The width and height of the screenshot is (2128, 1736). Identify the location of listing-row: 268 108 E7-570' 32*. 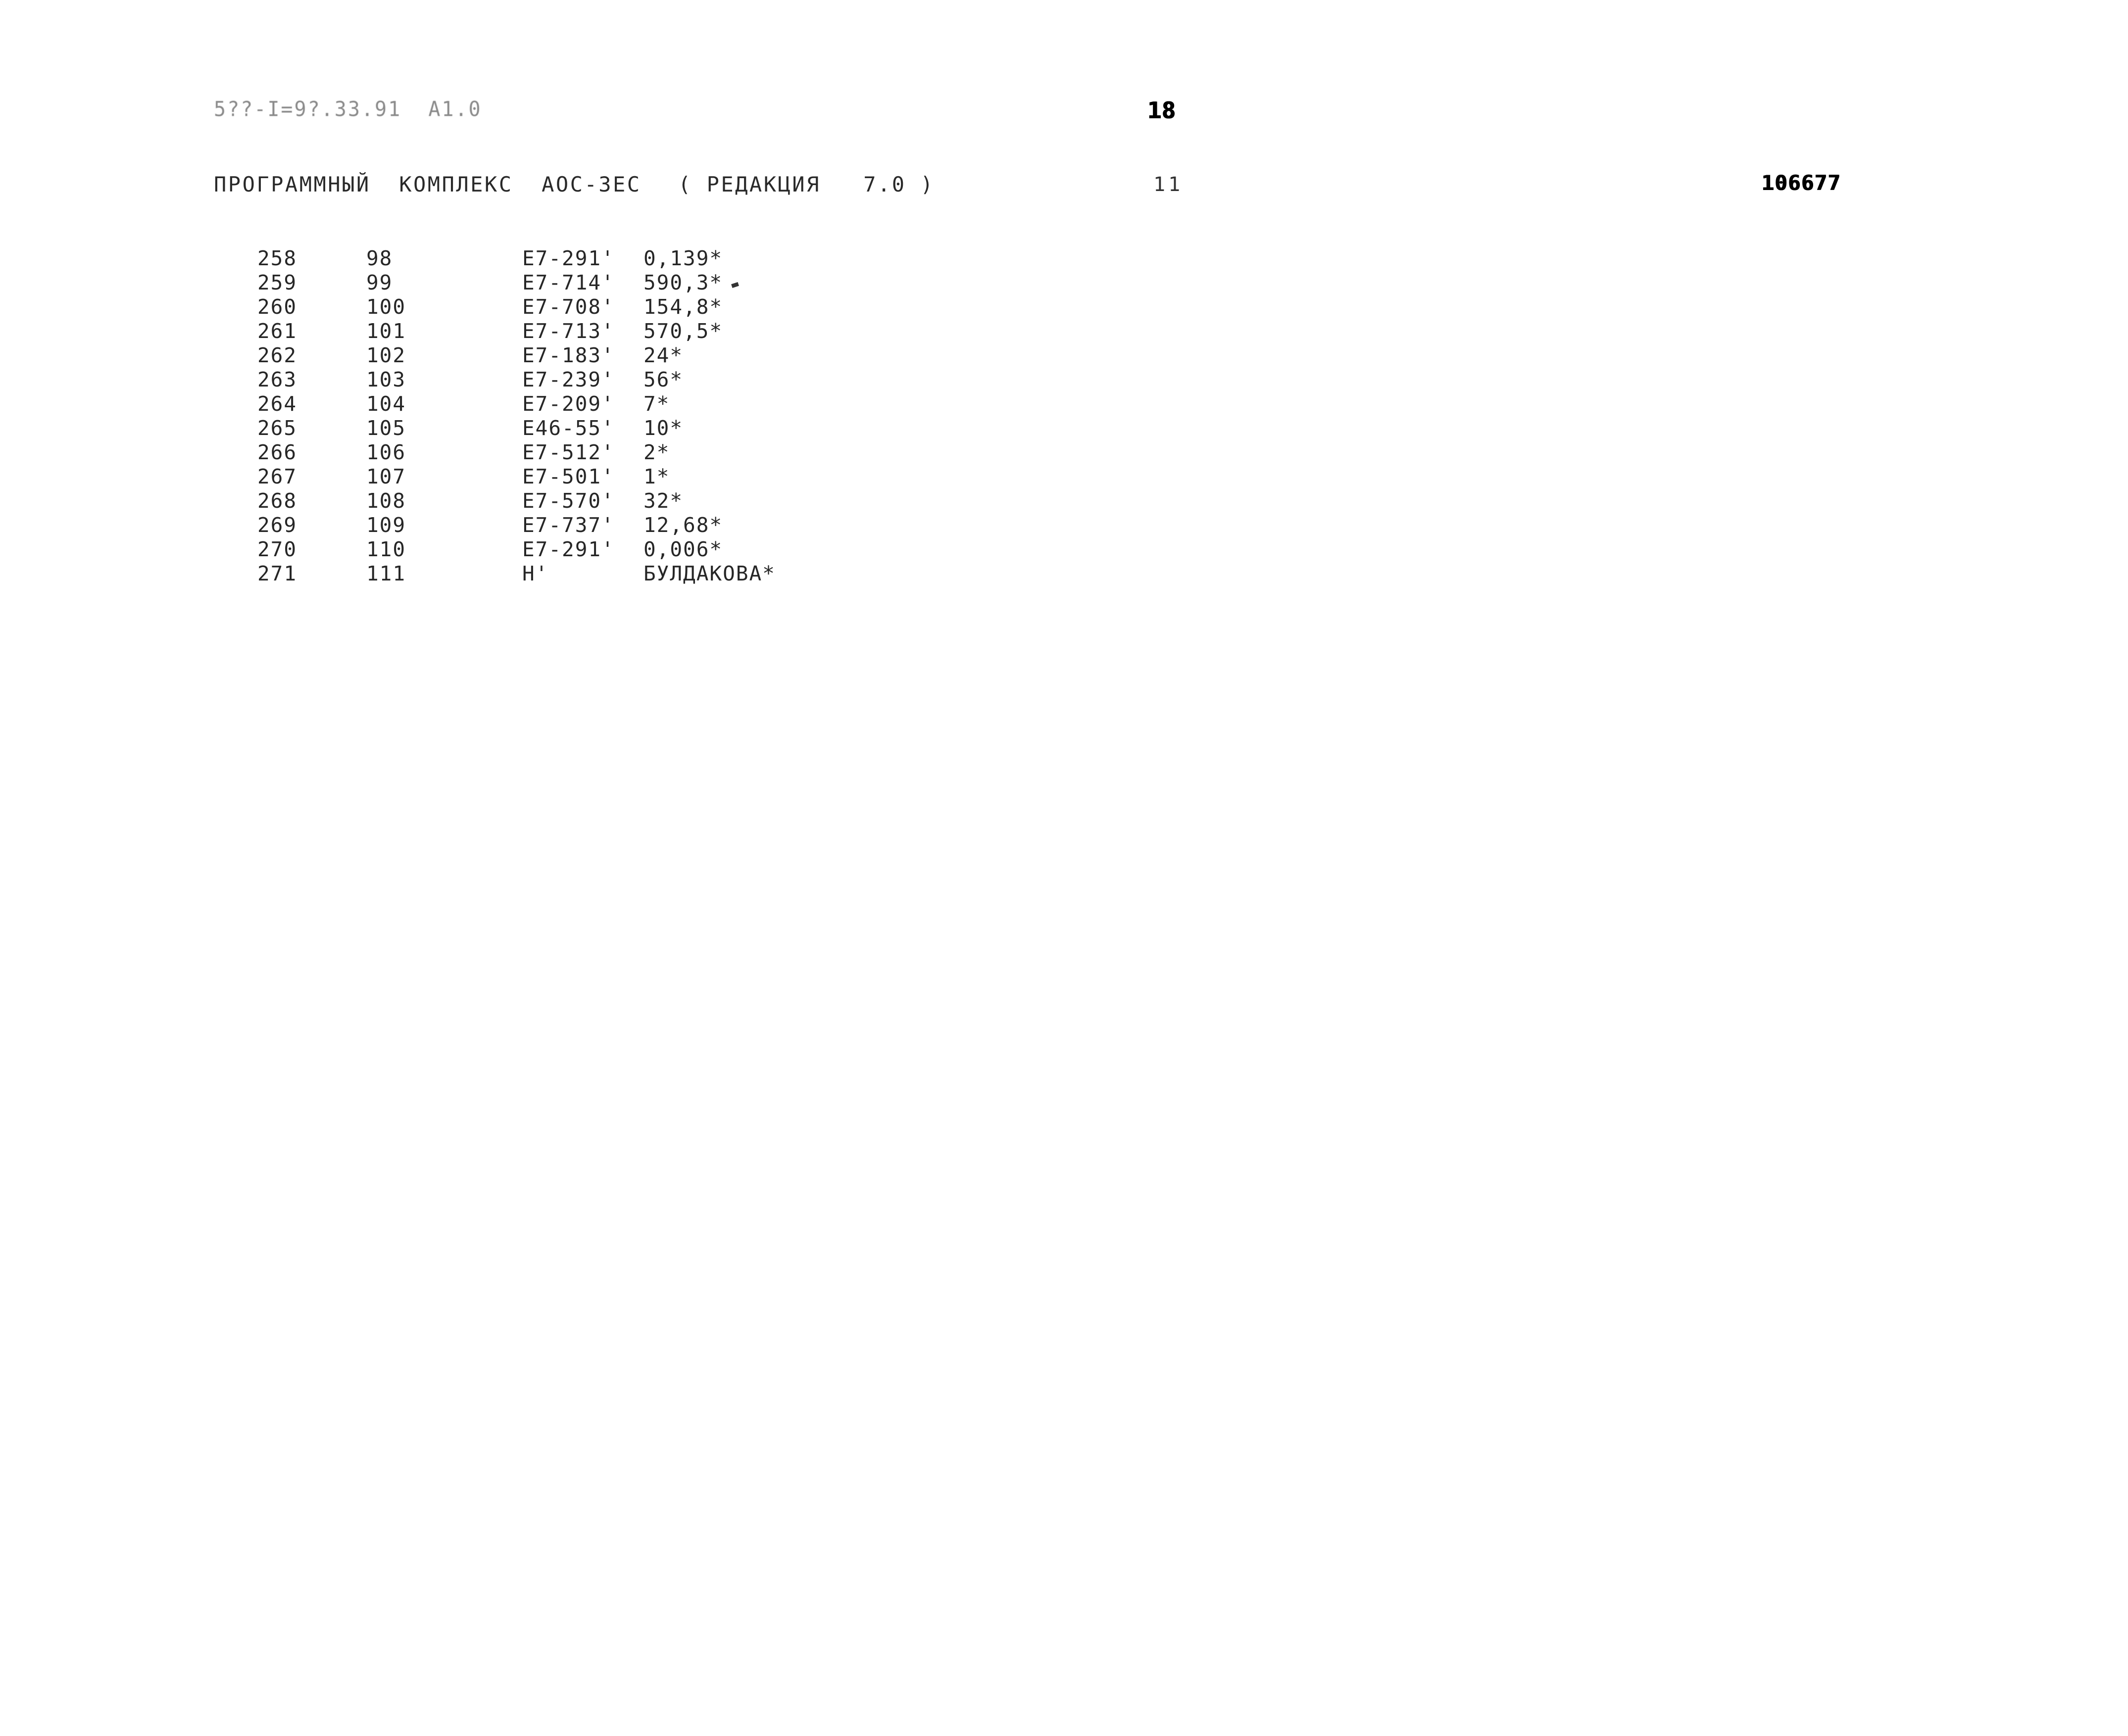
(1064, 501).